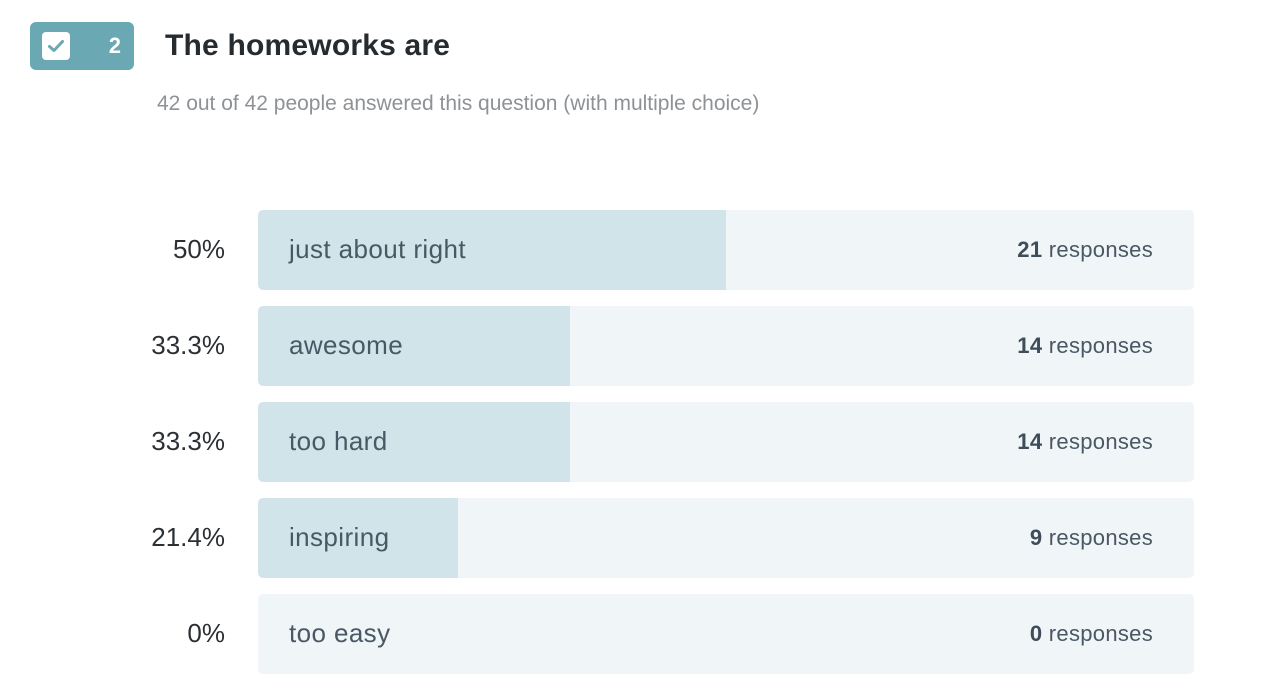  Describe the element at coordinates (726, 250) in the screenshot. I see `answer-bar: just about right 21 responses` at that location.